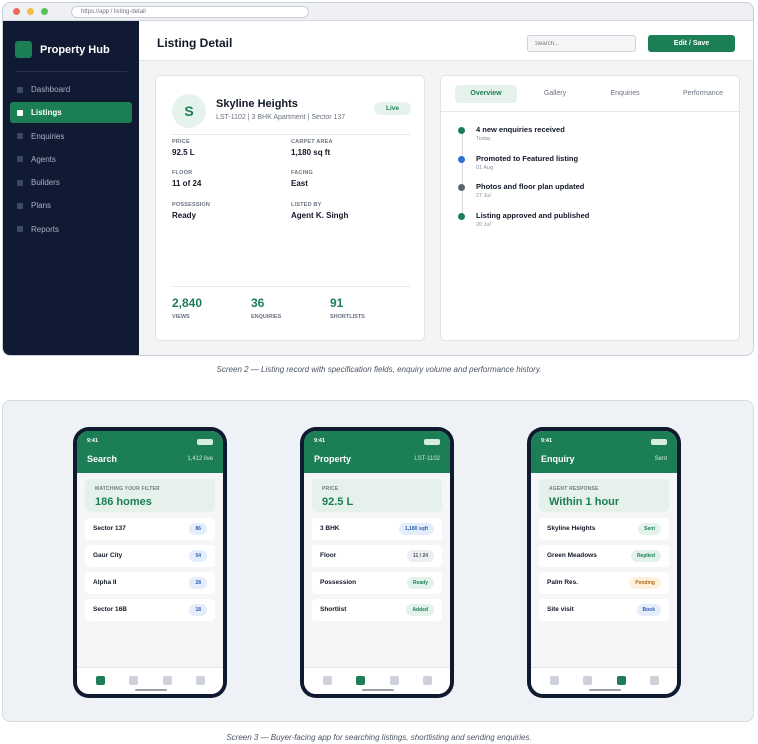  What do you see at coordinates (604, 583) in the screenshot?
I see `list-item: Palm Res. Pending` at bounding box center [604, 583].